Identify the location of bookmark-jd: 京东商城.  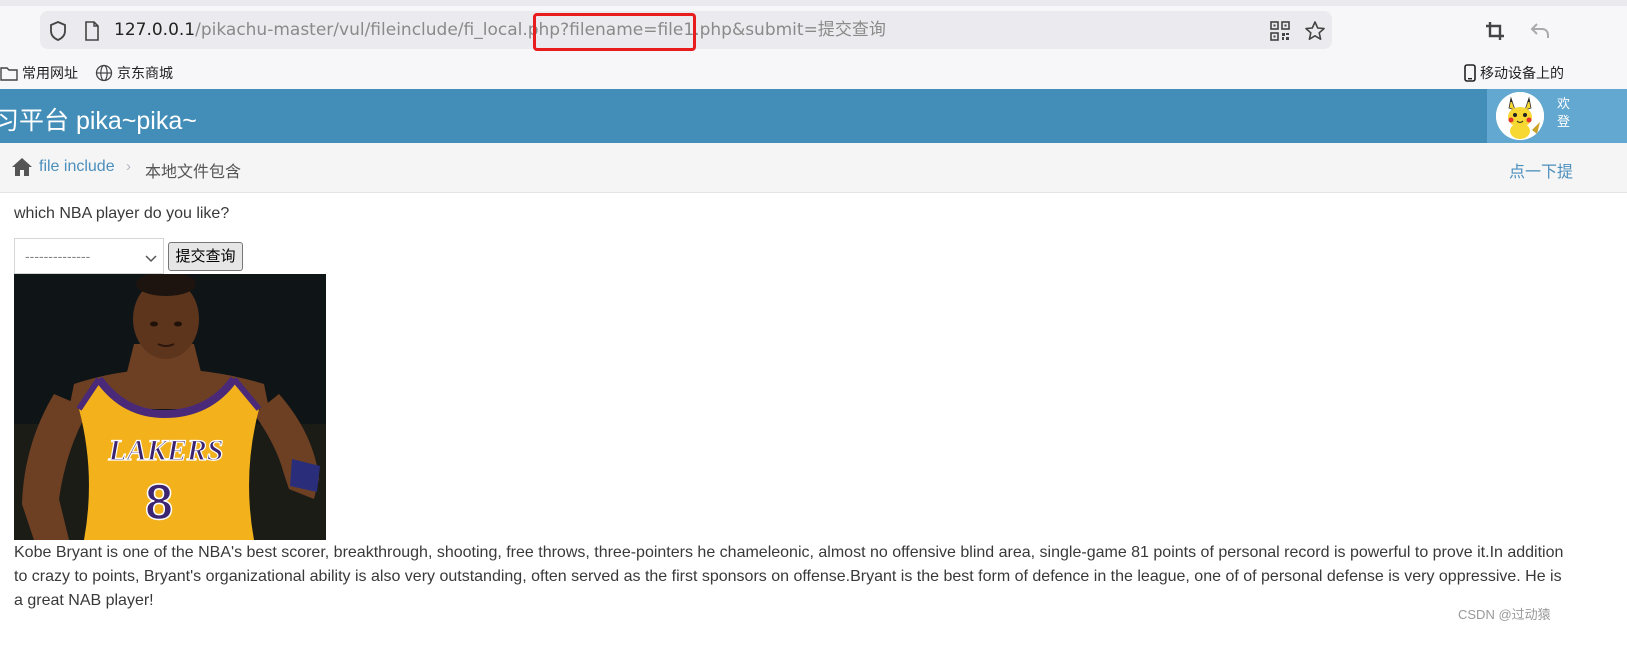
(134, 73).